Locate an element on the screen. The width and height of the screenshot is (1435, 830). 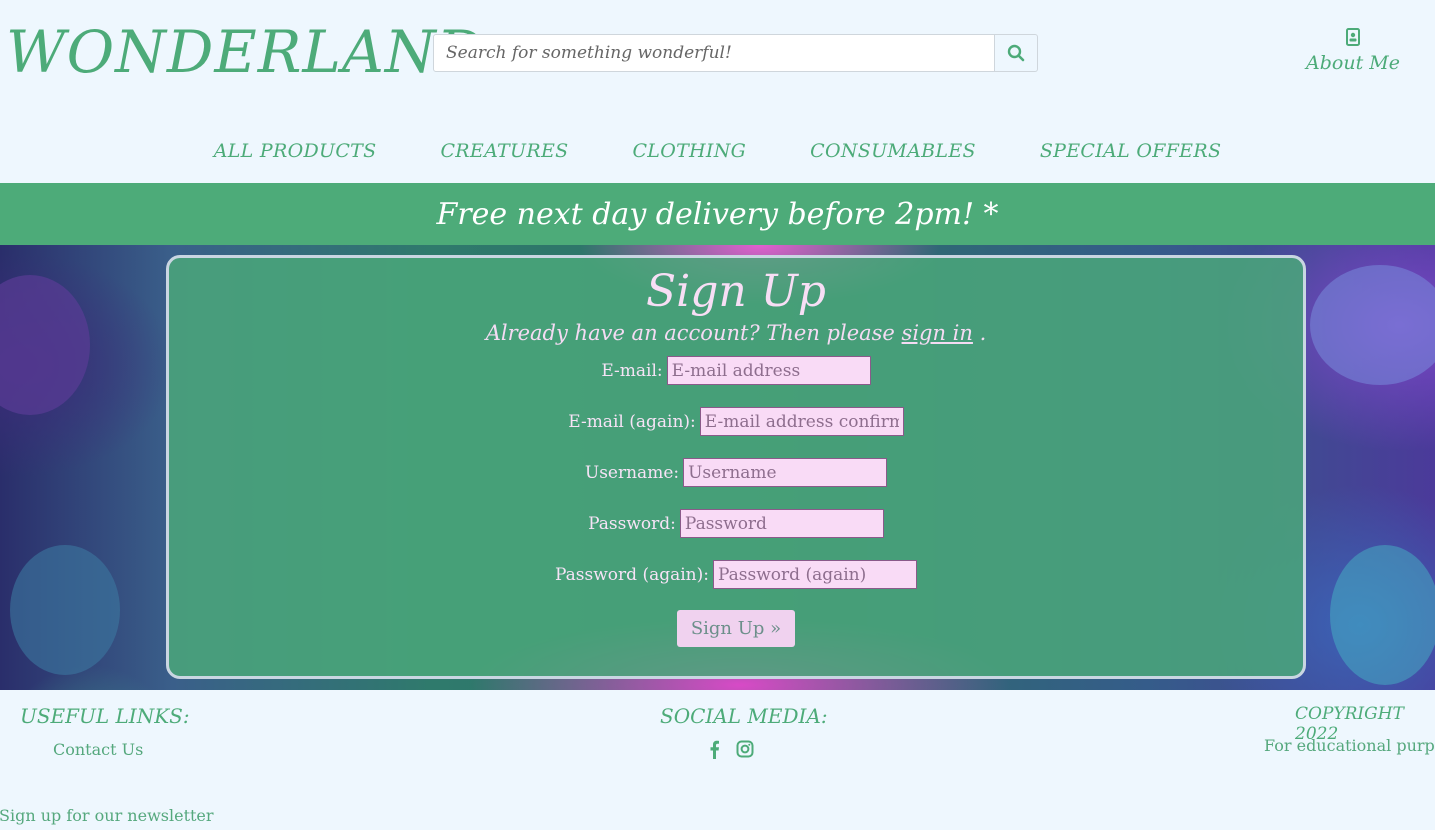
facebook-icon is located at coordinates (714, 749).